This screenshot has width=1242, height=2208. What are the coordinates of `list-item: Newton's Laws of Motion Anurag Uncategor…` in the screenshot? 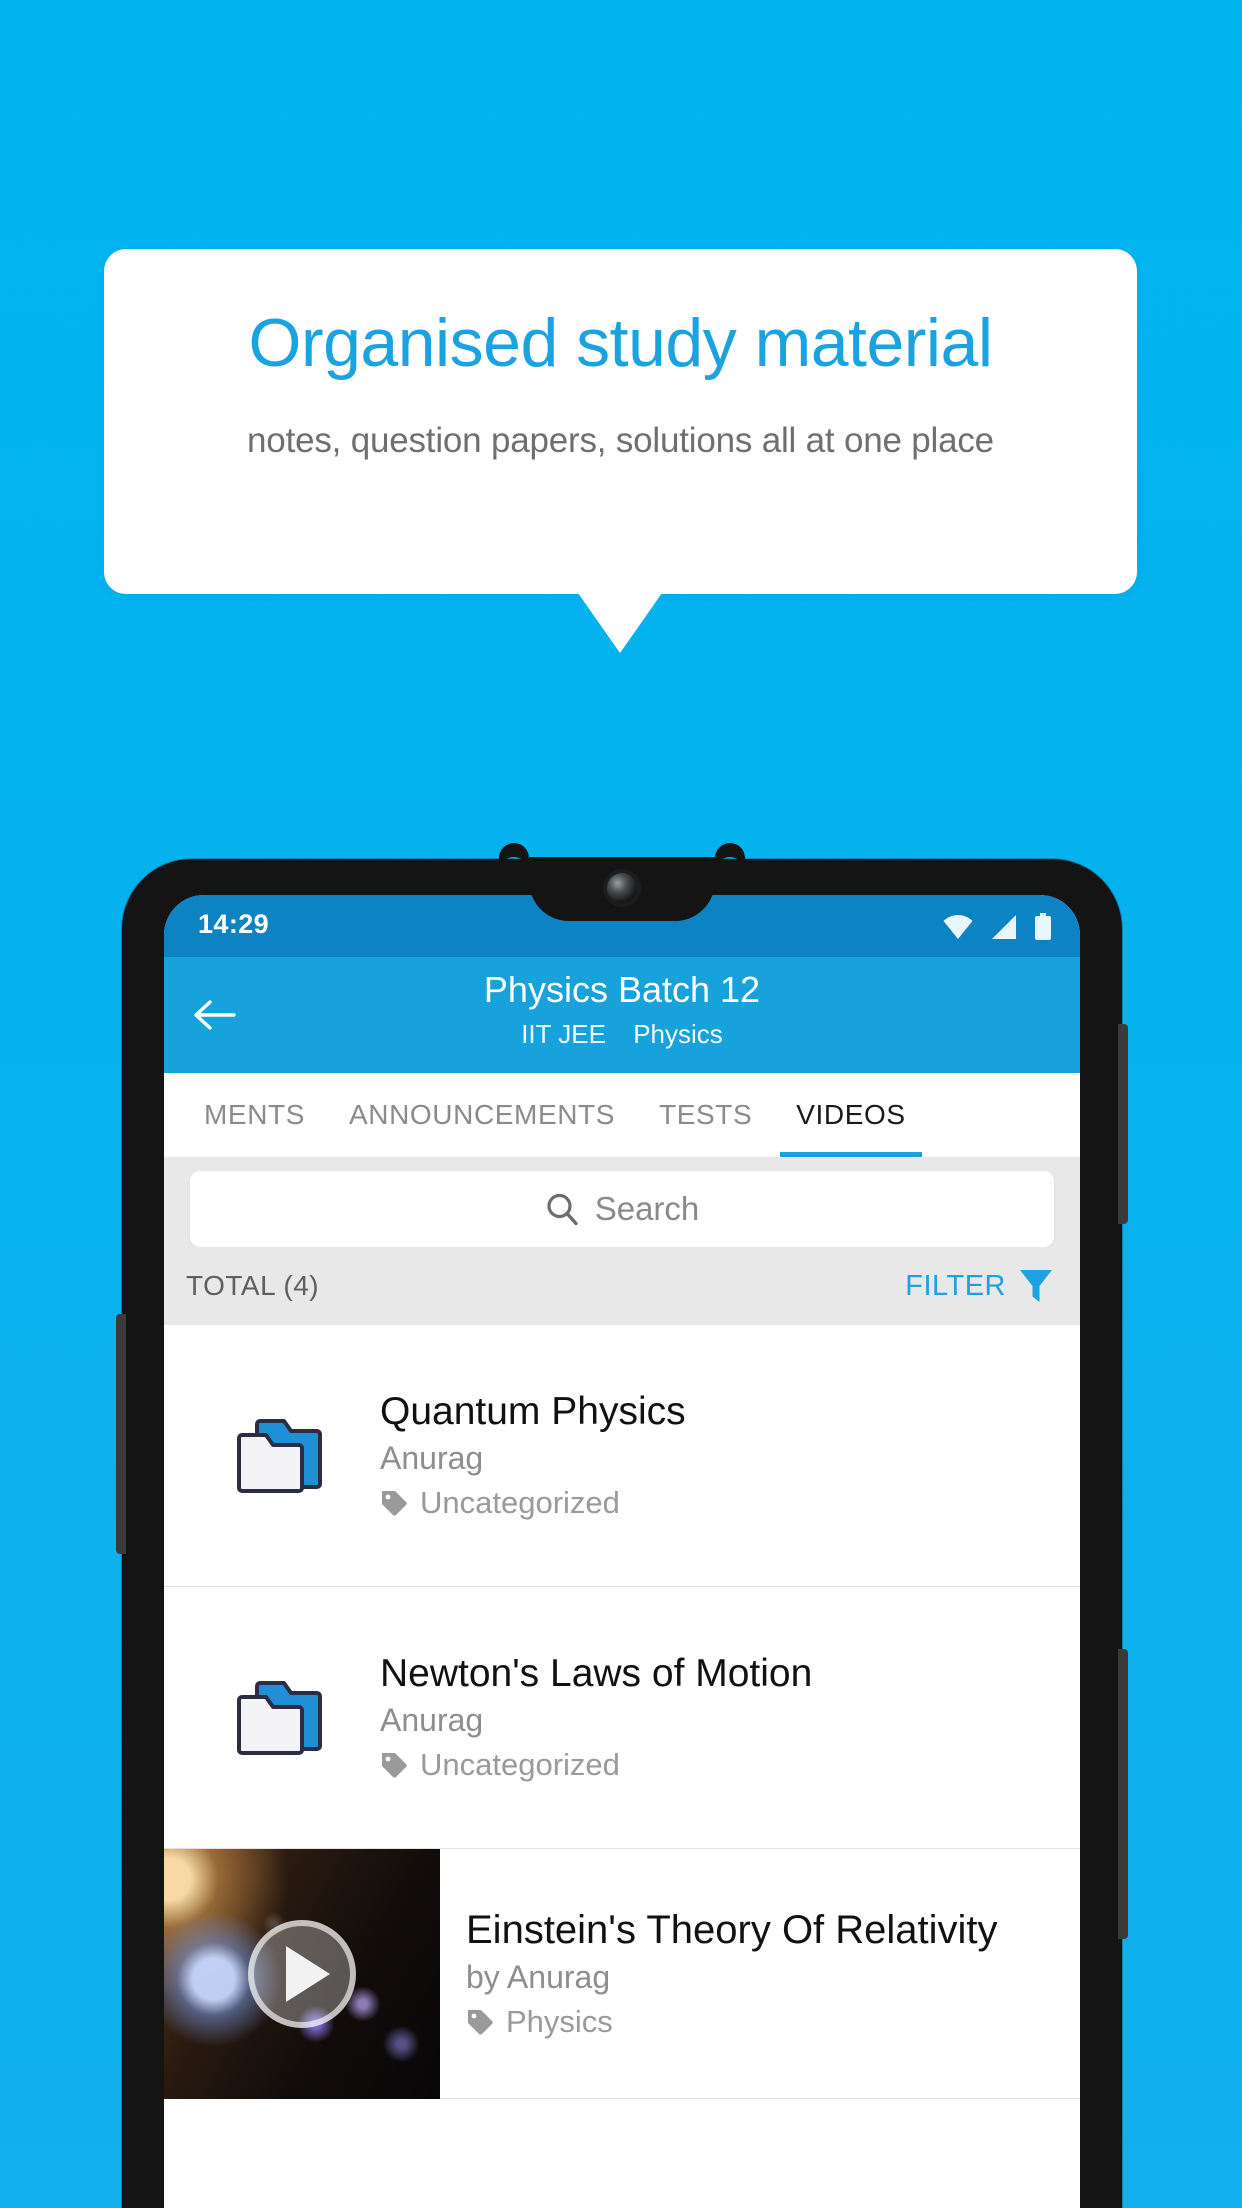 It's located at (622, 1718).